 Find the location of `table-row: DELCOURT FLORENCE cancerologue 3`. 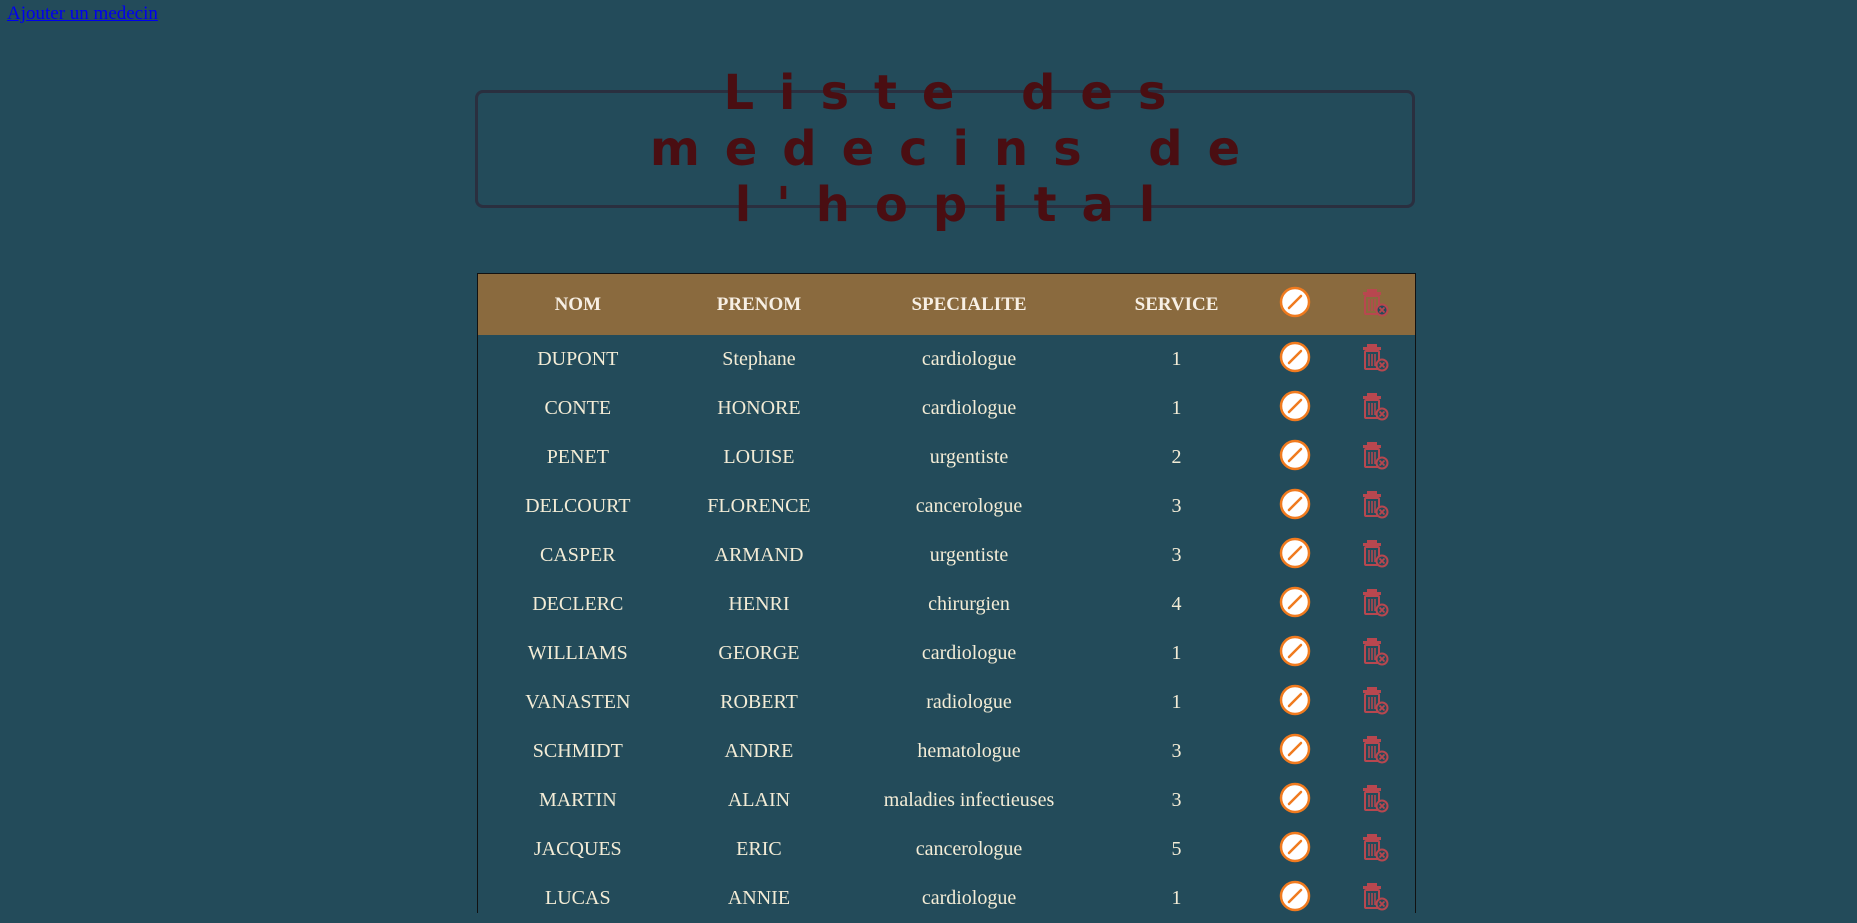

table-row: DELCOURT FLORENCE cancerologue 3 is located at coordinates (946, 506).